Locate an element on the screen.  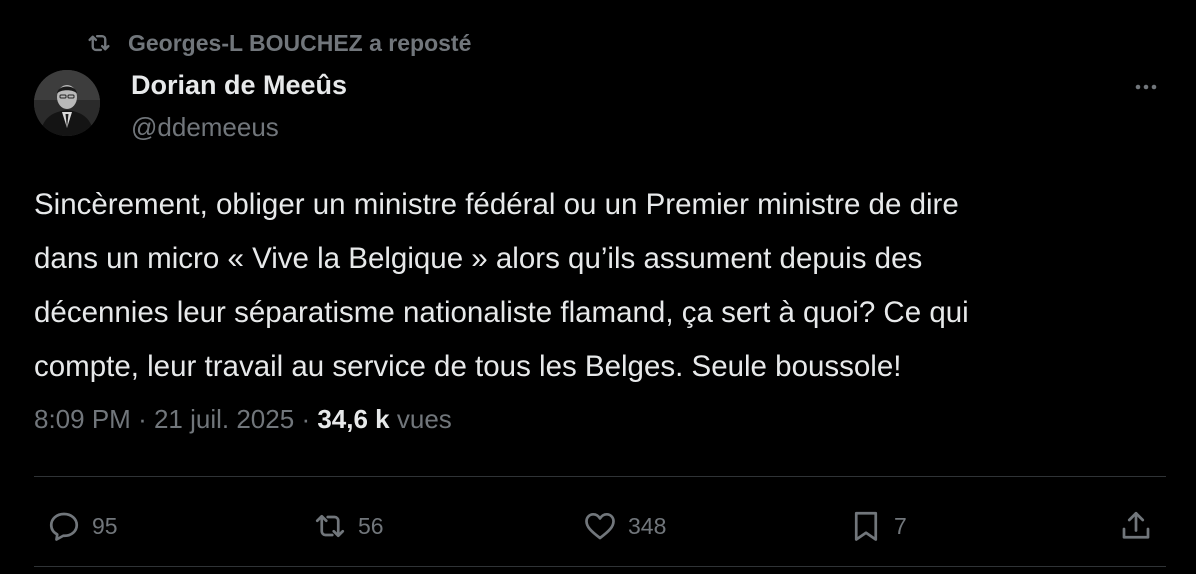
tweet-metadata: 8:09 PM · 21 juil. 2025 · 34,6 k vues is located at coordinates (243, 419).